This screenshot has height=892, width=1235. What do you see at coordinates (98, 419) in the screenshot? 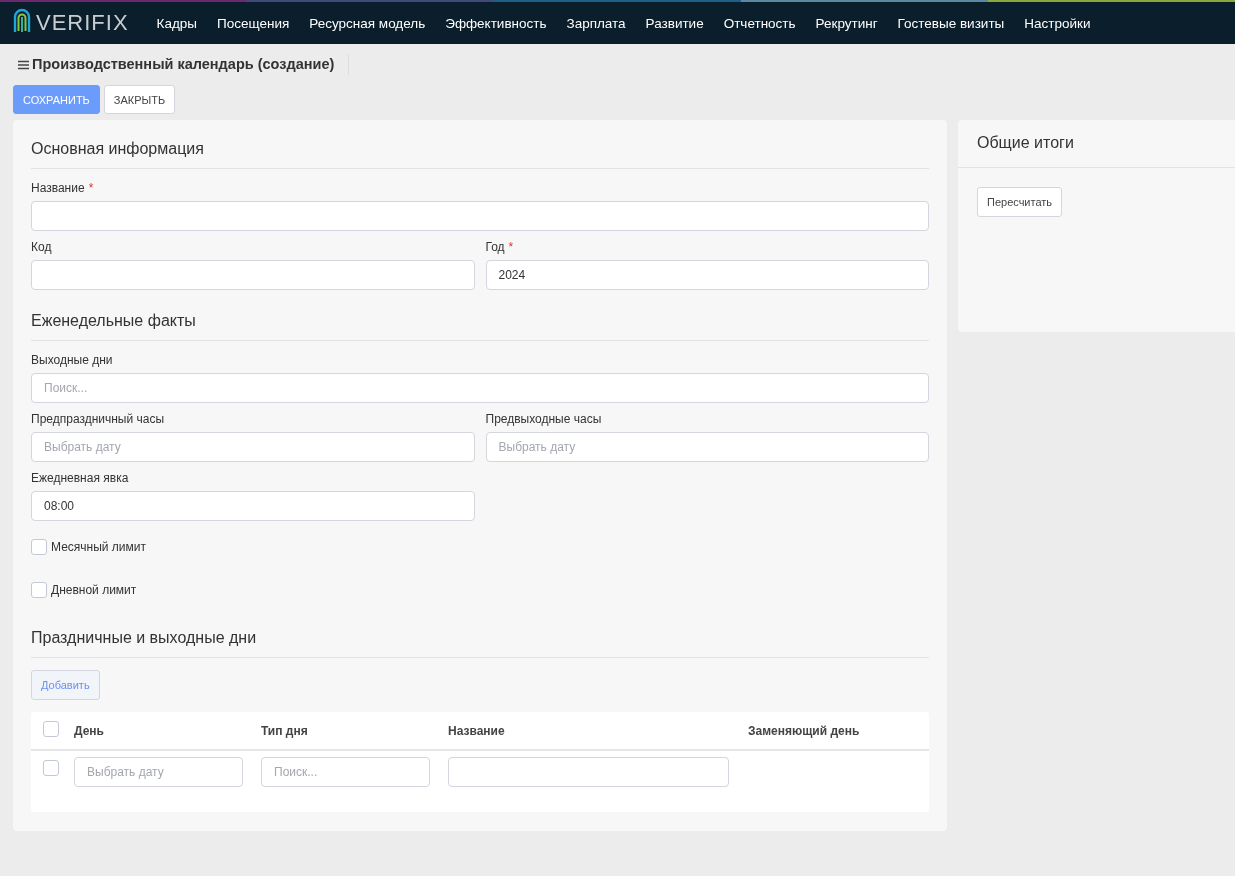
I see `field-label: Предпраздничный часы` at bounding box center [98, 419].